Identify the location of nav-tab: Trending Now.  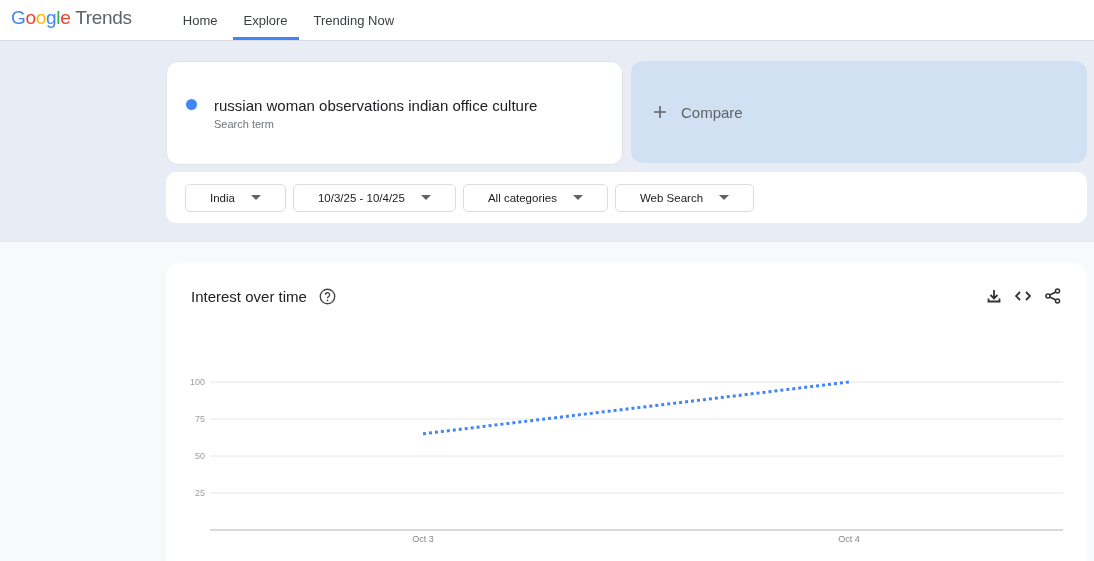
(354, 20).